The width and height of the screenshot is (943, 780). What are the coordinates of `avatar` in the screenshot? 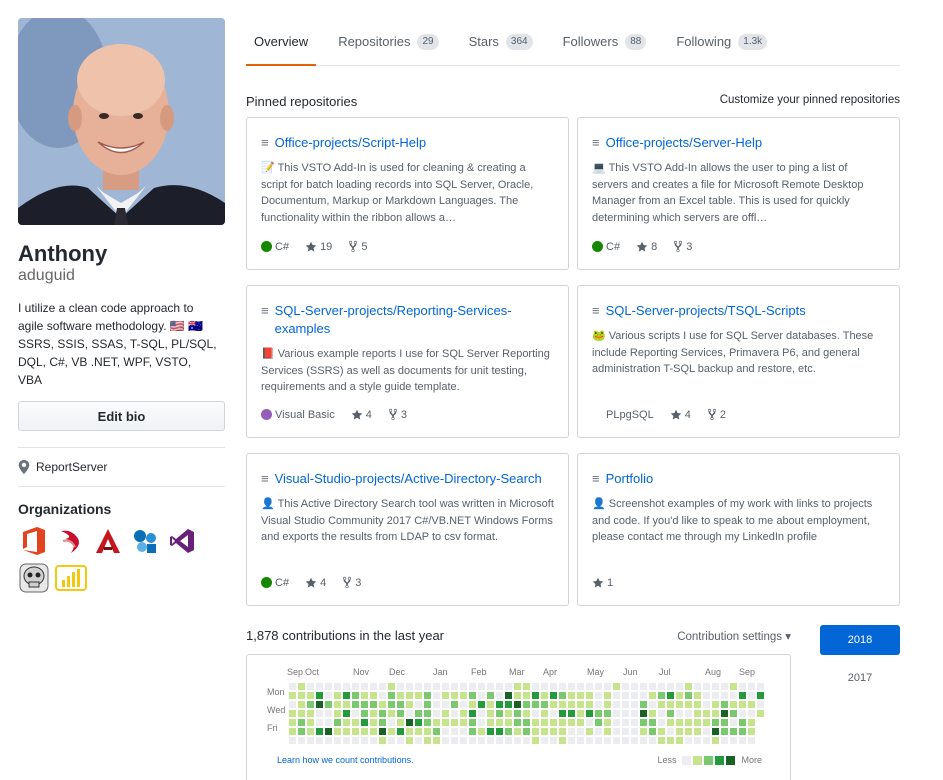 It's located at (121, 121).